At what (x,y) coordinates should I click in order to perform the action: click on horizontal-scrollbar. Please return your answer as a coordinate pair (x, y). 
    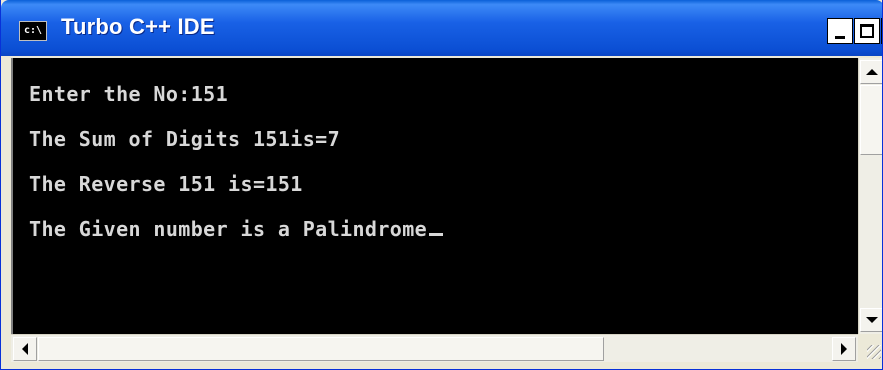
    Looking at the image, I should click on (434, 348).